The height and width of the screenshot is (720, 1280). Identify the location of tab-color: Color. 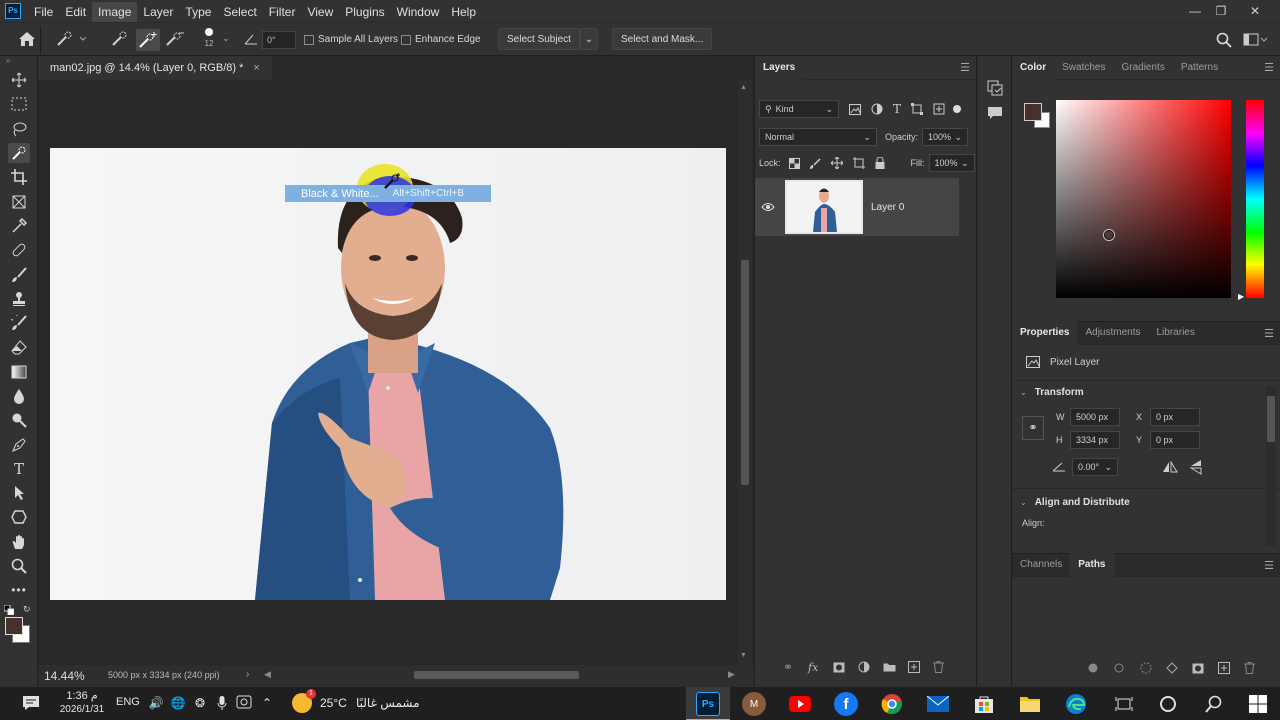
(1033, 67).